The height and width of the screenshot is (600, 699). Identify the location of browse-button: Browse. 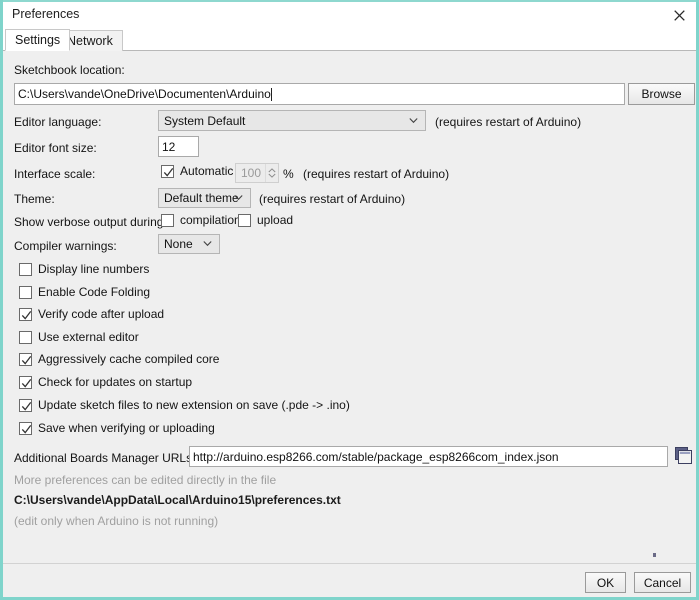
(661, 94).